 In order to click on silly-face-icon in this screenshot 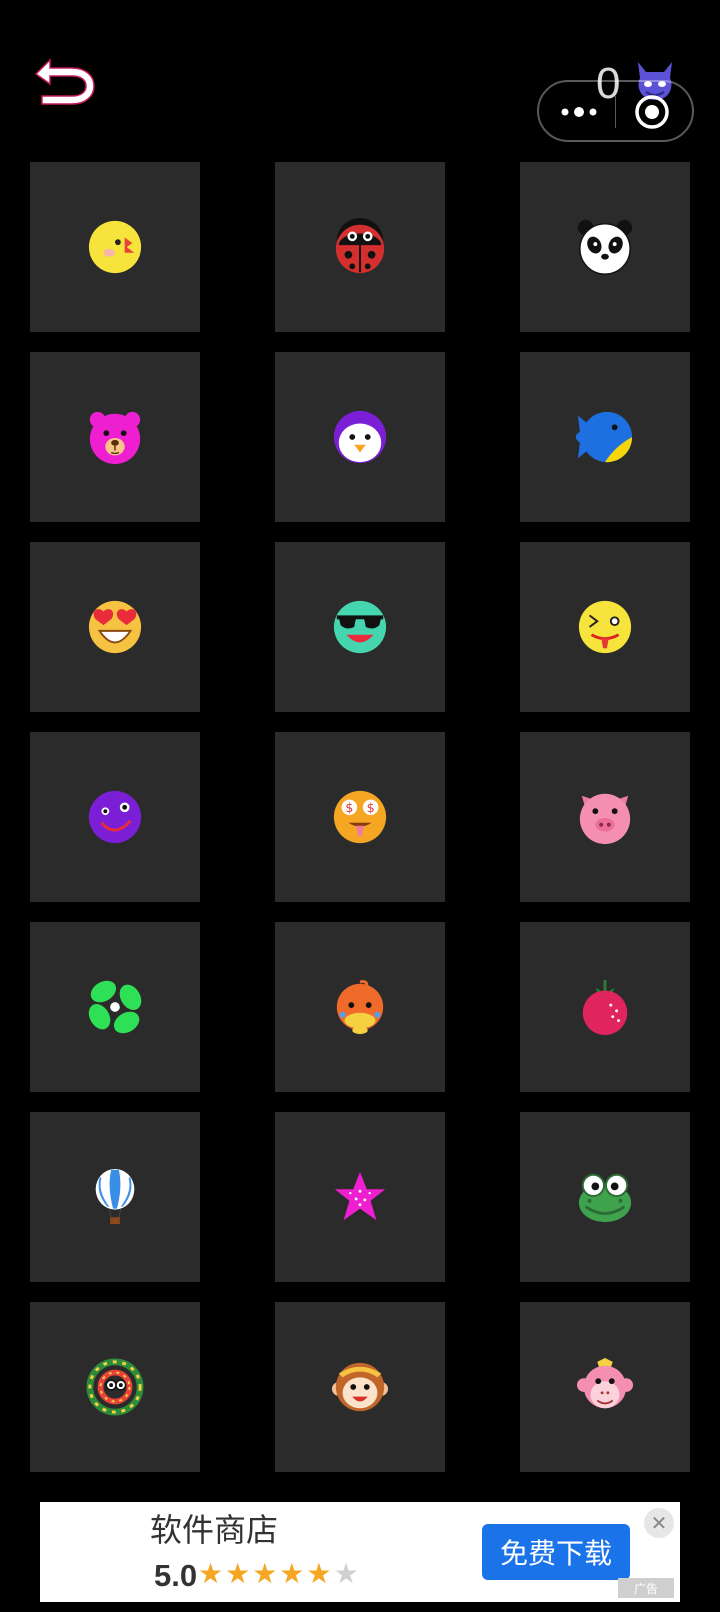, I will do `click(605, 627)`.